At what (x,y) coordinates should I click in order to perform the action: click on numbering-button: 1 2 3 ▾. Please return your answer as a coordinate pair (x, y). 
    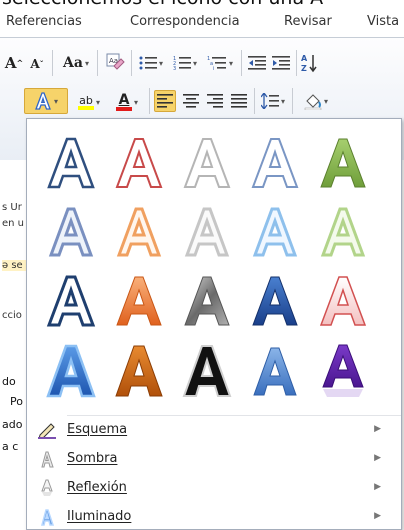
    Looking at the image, I should click on (185, 63).